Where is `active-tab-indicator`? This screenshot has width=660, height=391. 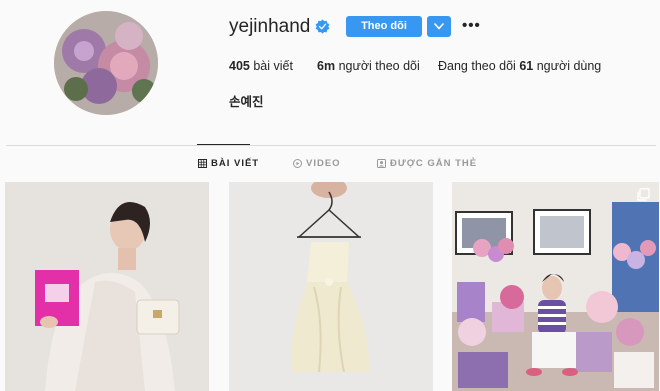 active-tab-indicator is located at coordinates (223, 144).